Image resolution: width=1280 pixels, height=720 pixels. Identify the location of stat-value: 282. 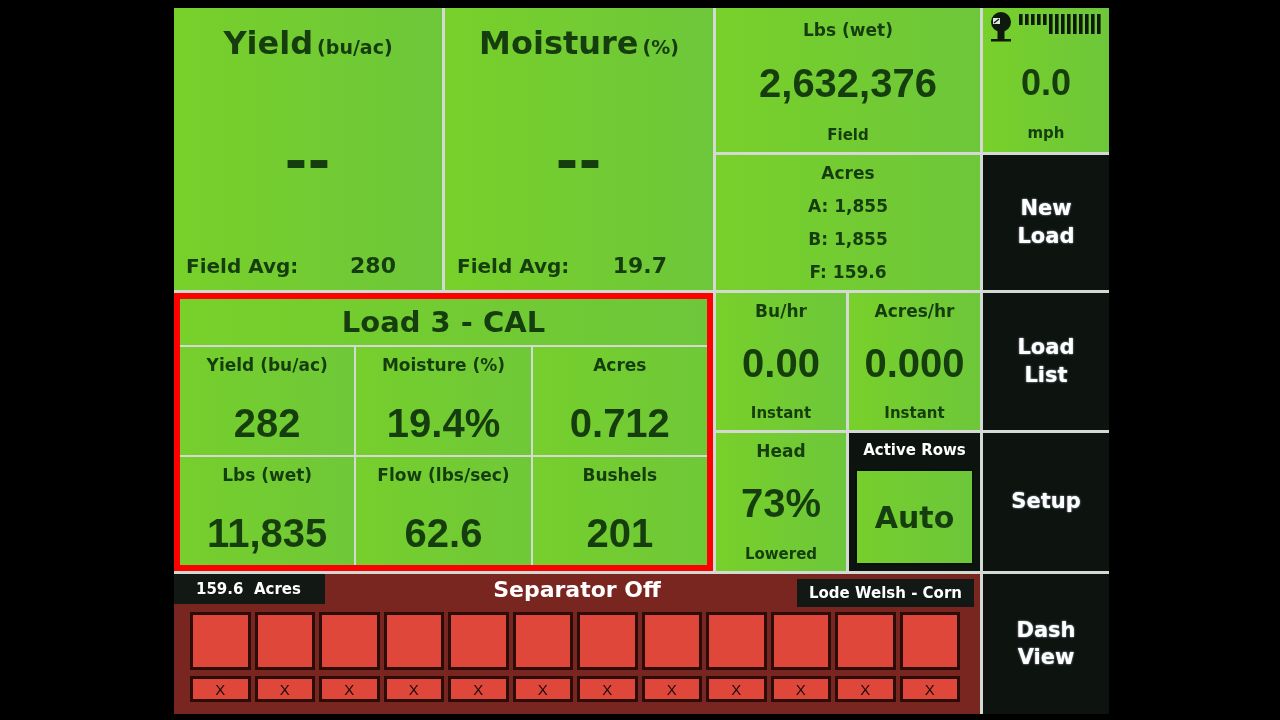
(267, 423).